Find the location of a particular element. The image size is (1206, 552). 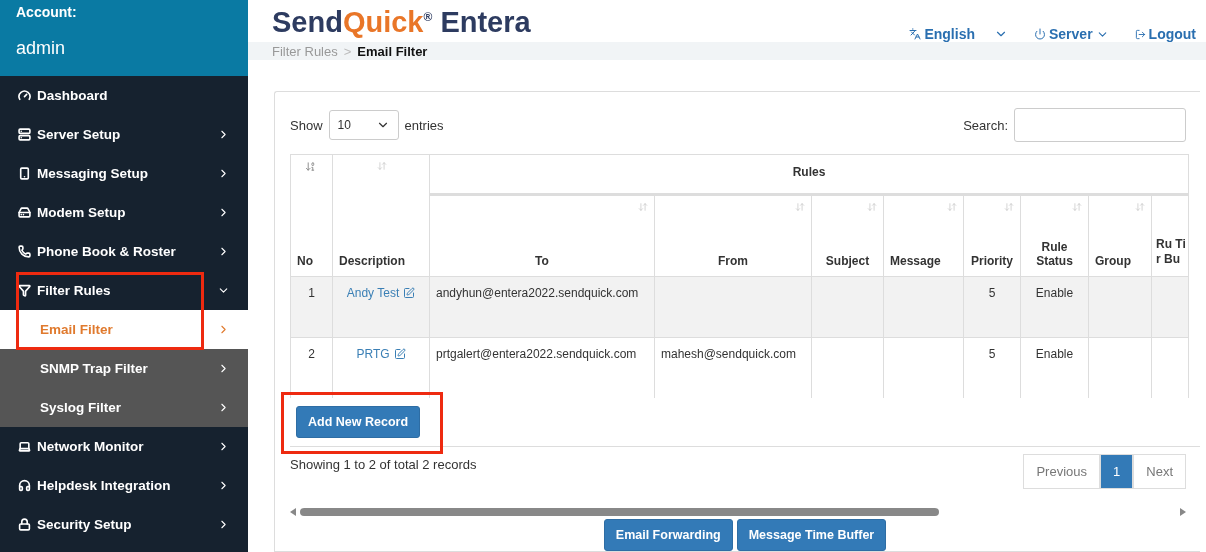

language-menu: English is located at coordinates (958, 34).